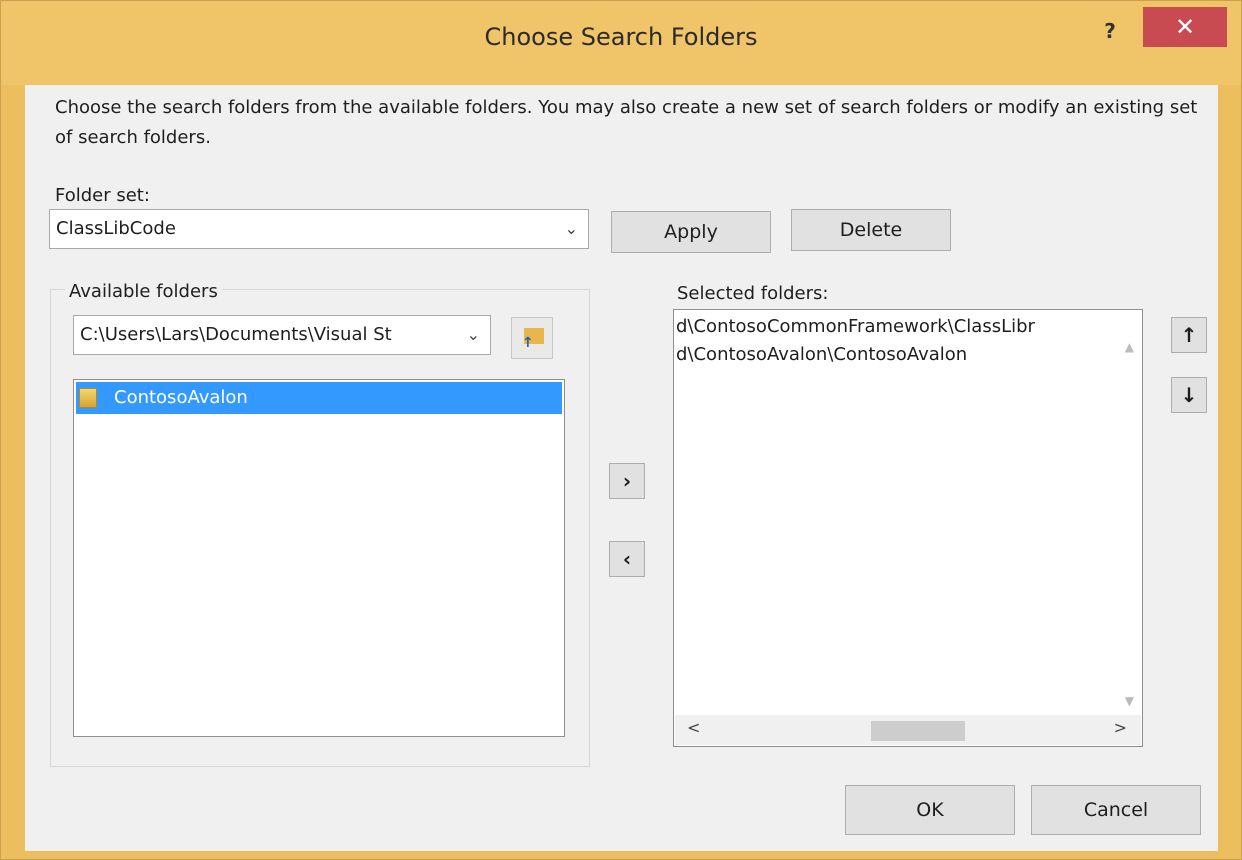  I want to click on delete-button: Delete, so click(871, 230).